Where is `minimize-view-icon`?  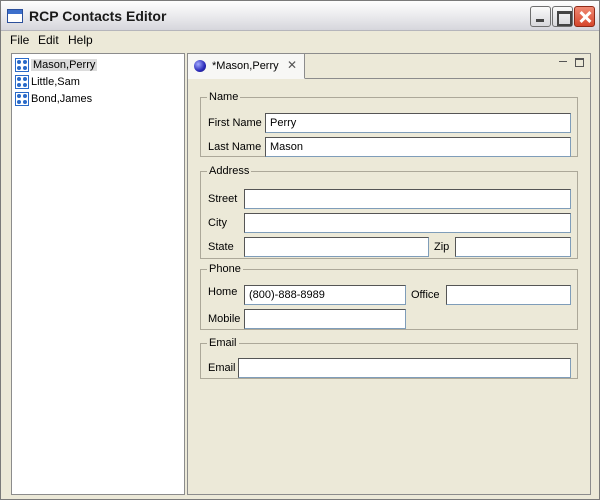
minimize-view-icon is located at coordinates (563, 60).